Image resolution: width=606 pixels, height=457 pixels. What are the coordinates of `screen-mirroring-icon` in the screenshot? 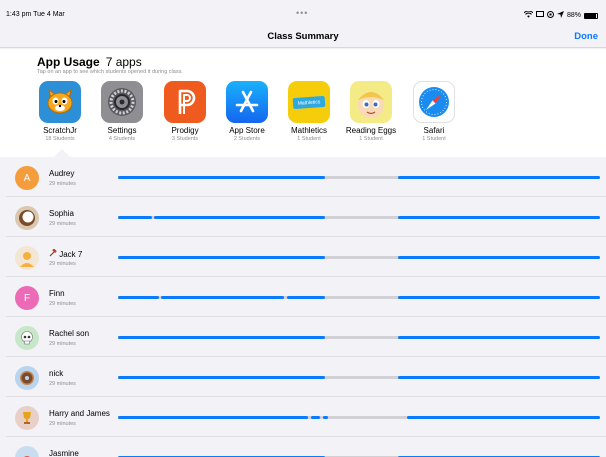 It's located at (539, 15).